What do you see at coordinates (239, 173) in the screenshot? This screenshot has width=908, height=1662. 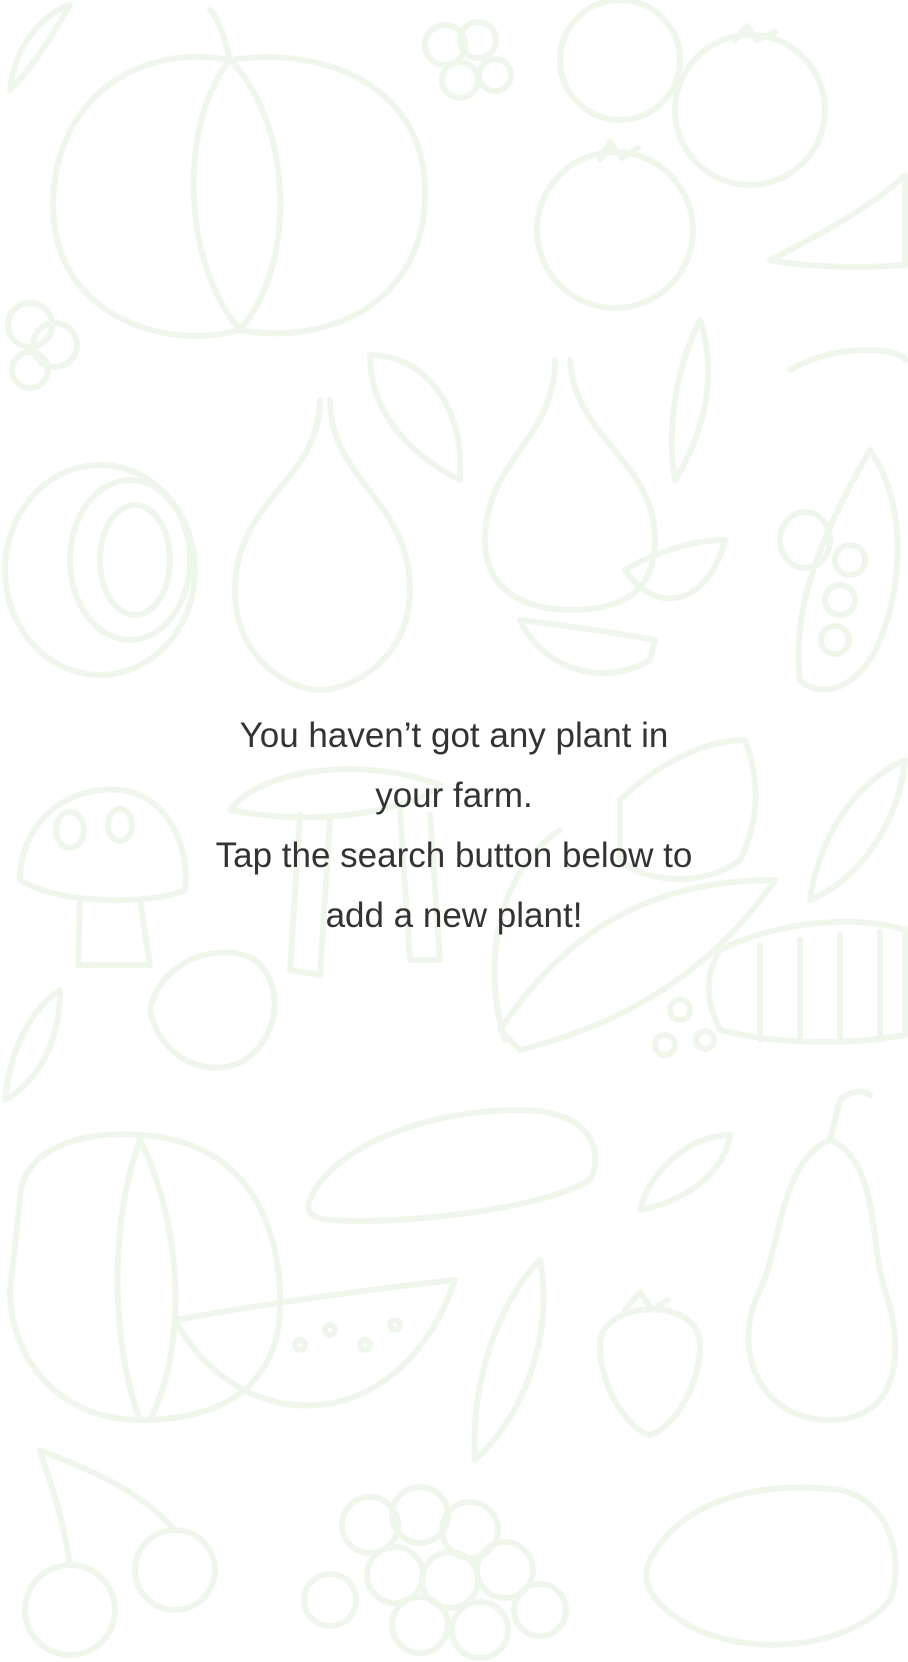 I see `pumpkin-icon` at bounding box center [239, 173].